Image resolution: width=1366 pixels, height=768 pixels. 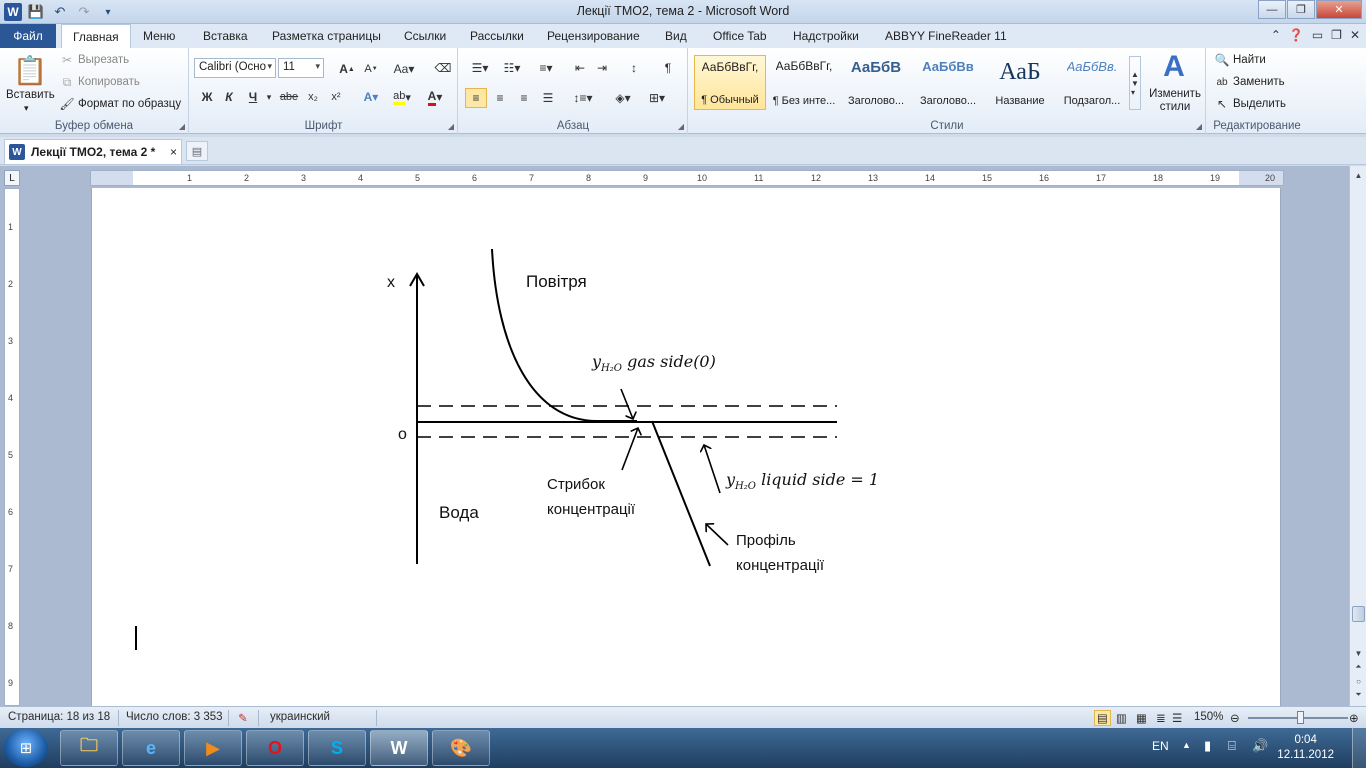 I want to click on tab-page-layout: Разметка страницы, so click(x=326, y=36).